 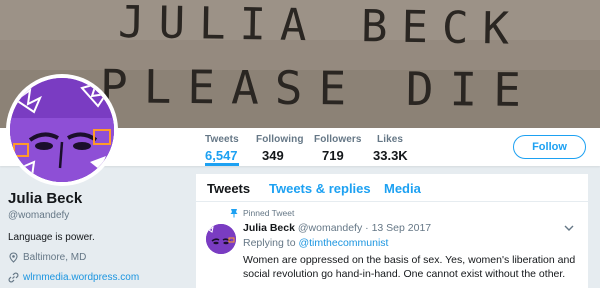 I want to click on stat-likes: Likes 33.3K, so click(x=390, y=148).